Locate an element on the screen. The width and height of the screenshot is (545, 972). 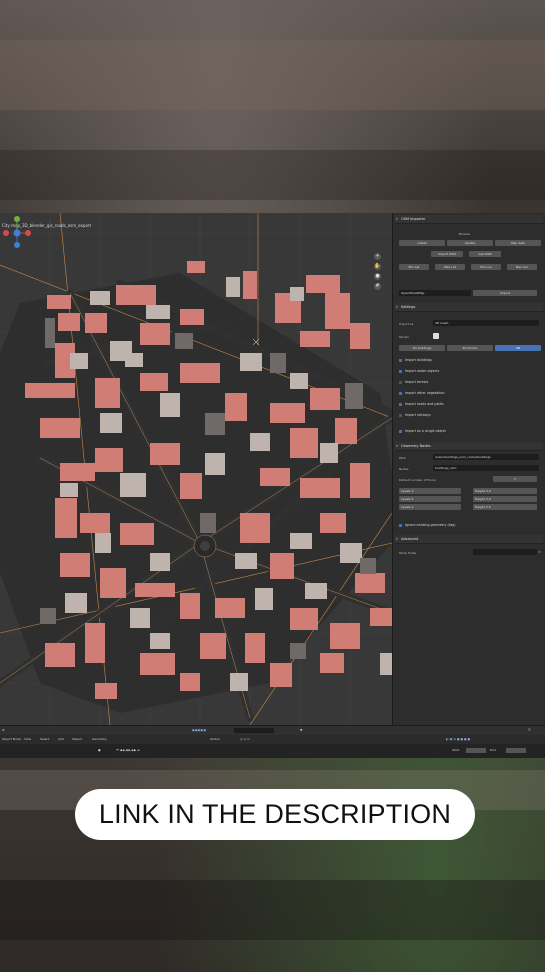
checkbox-label: Import as a single object is located at coordinates (425, 431).